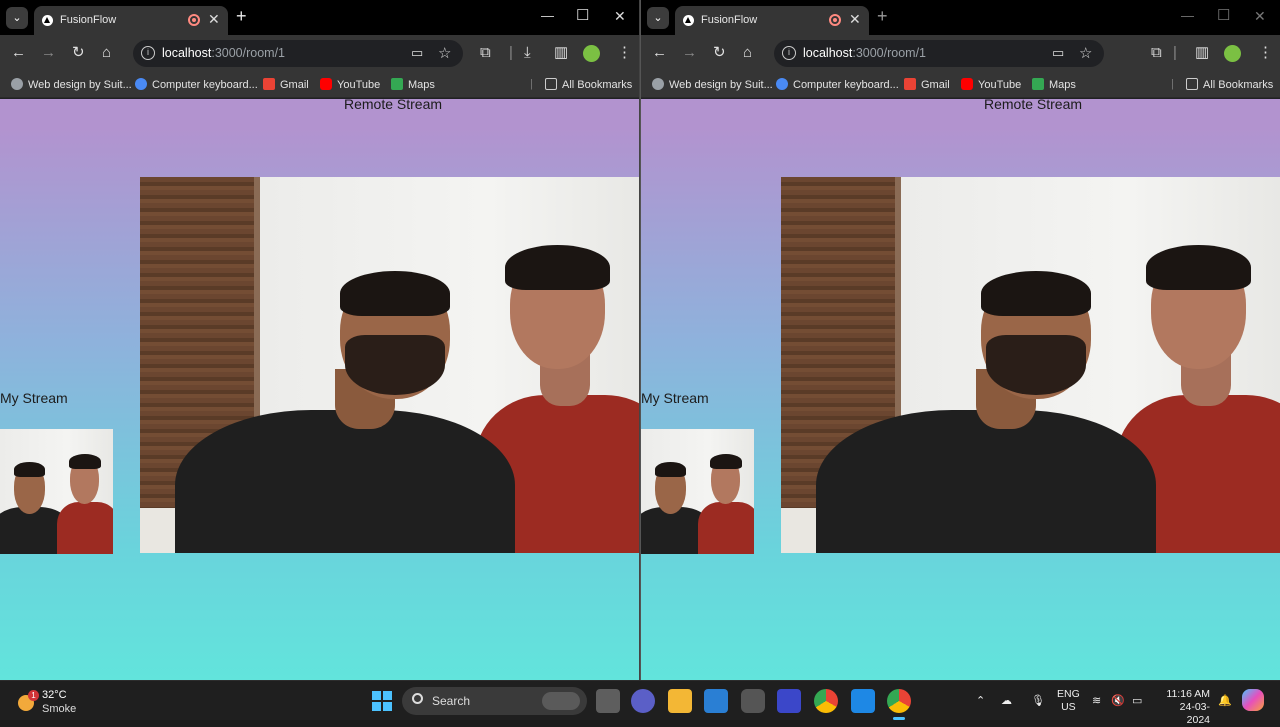 The image size is (1280, 727). I want to click on chat-icon, so click(643, 701).